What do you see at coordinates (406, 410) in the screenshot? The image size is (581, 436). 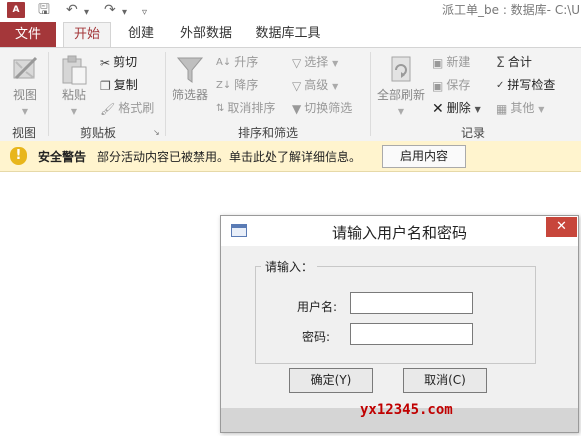 I see `watermark-text: yx12345.com` at bounding box center [406, 410].